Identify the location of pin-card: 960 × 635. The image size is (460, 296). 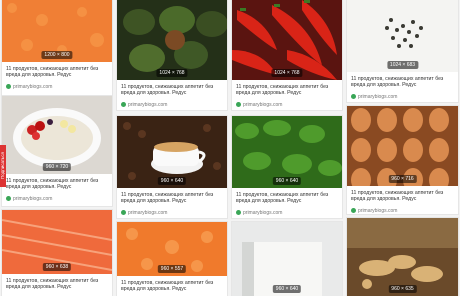
(402, 257).